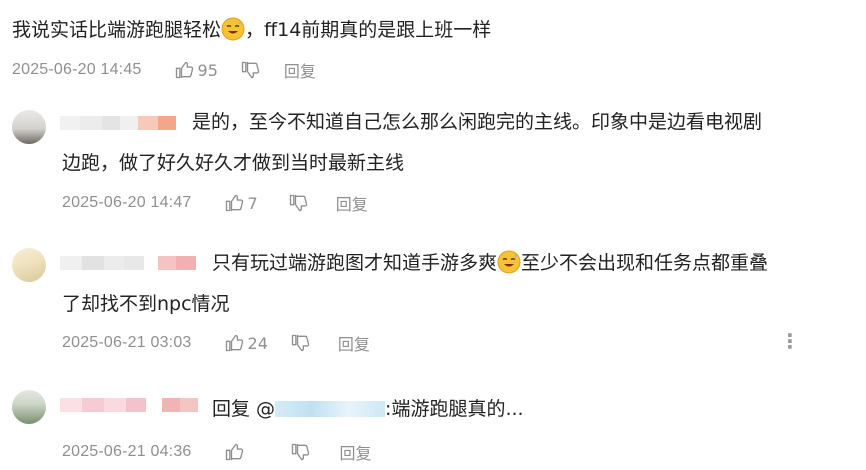 The height and width of the screenshot is (470, 866). I want to click on comment-3-text-b: 至少不会出现和任务点都重叠, so click(645, 263).